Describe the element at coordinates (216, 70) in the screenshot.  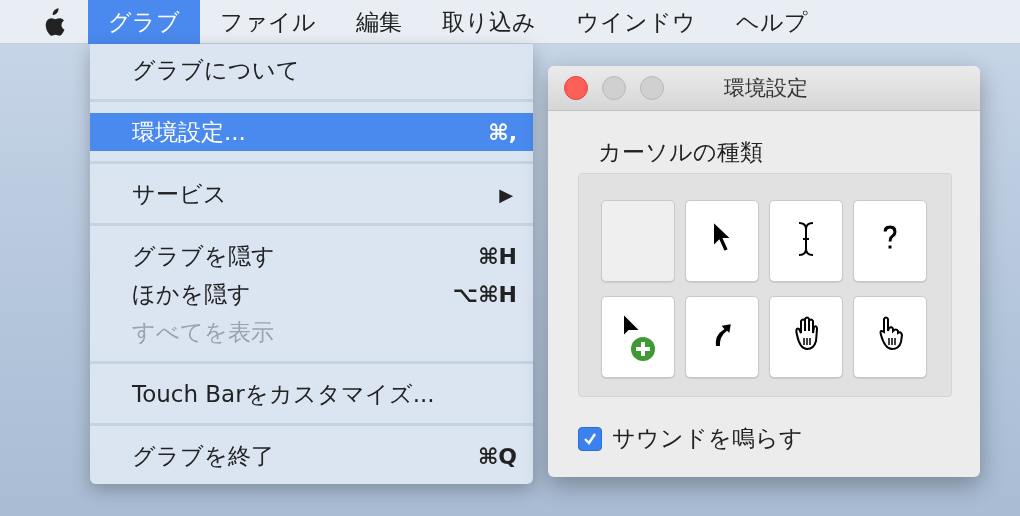
I see `menu-item-label: グラブについて` at that location.